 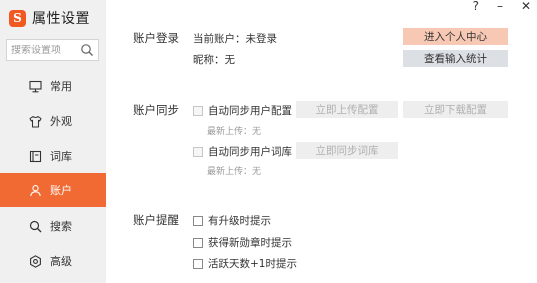 I want to click on sidebar-item-common: 常用, so click(x=53, y=86).